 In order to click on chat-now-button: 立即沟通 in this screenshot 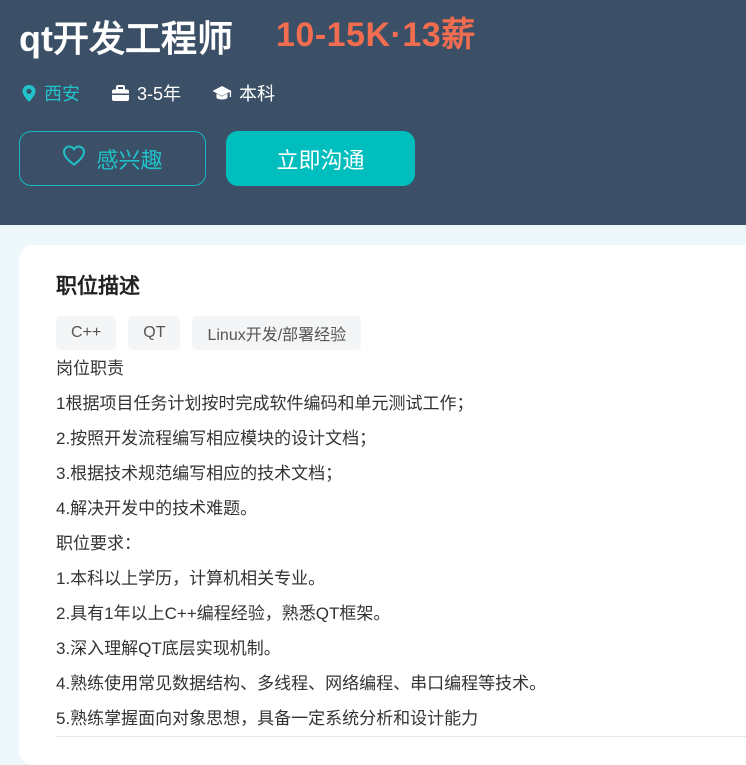, I will do `click(320, 158)`.